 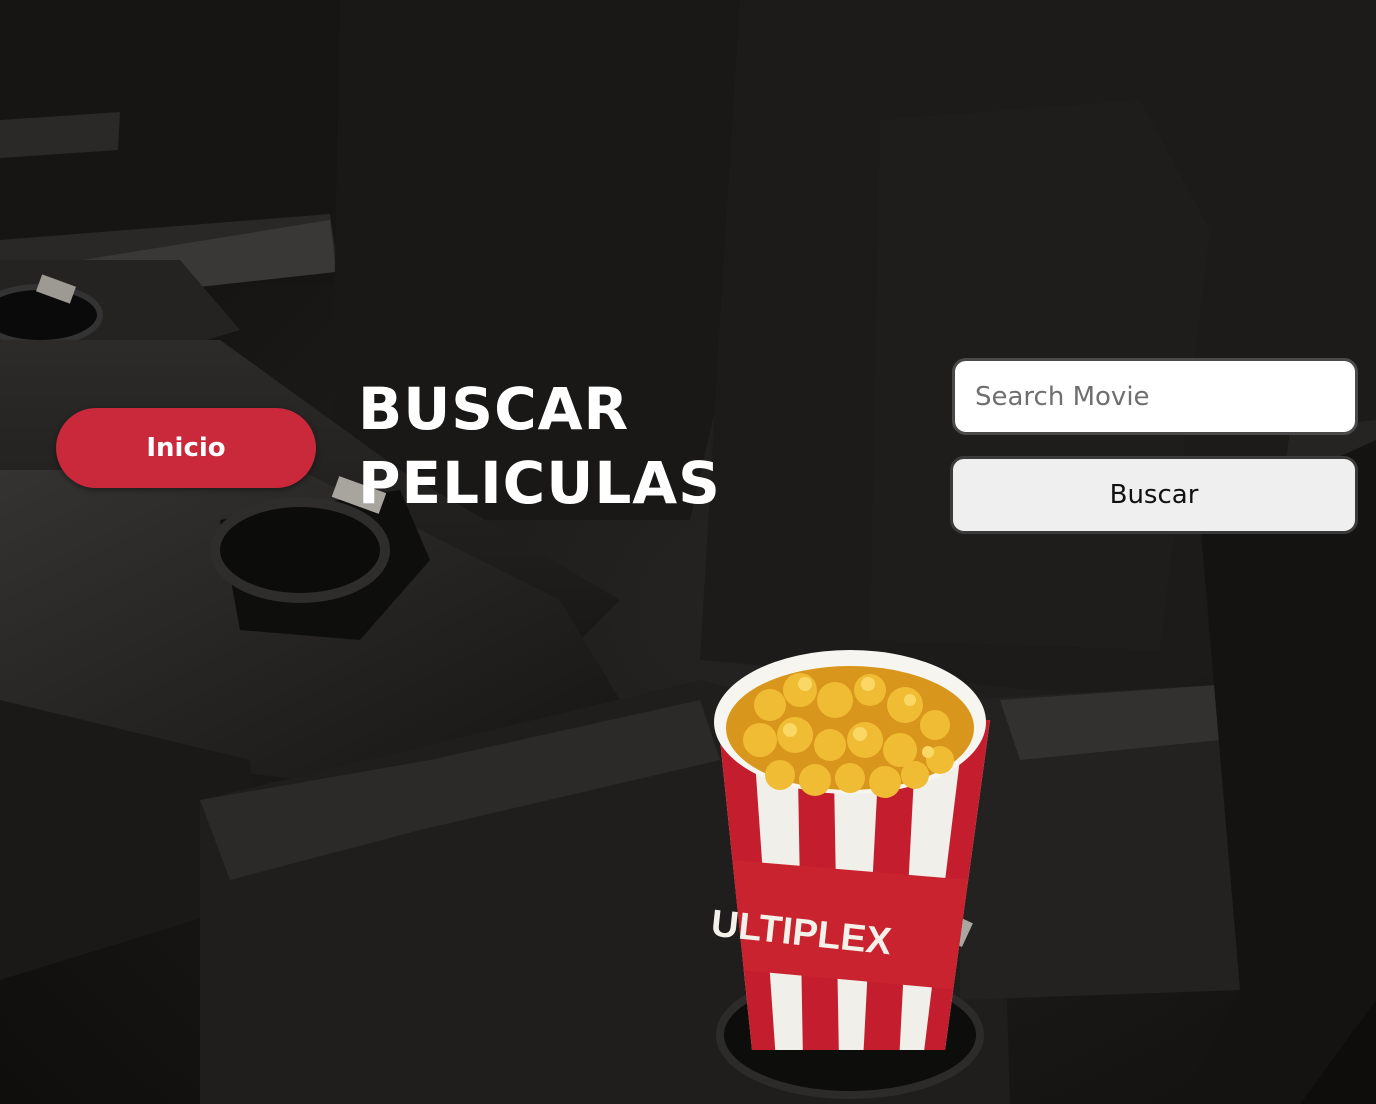 What do you see at coordinates (1155, 396) in the screenshot?
I see `search-input` at bounding box center [1155, 396].